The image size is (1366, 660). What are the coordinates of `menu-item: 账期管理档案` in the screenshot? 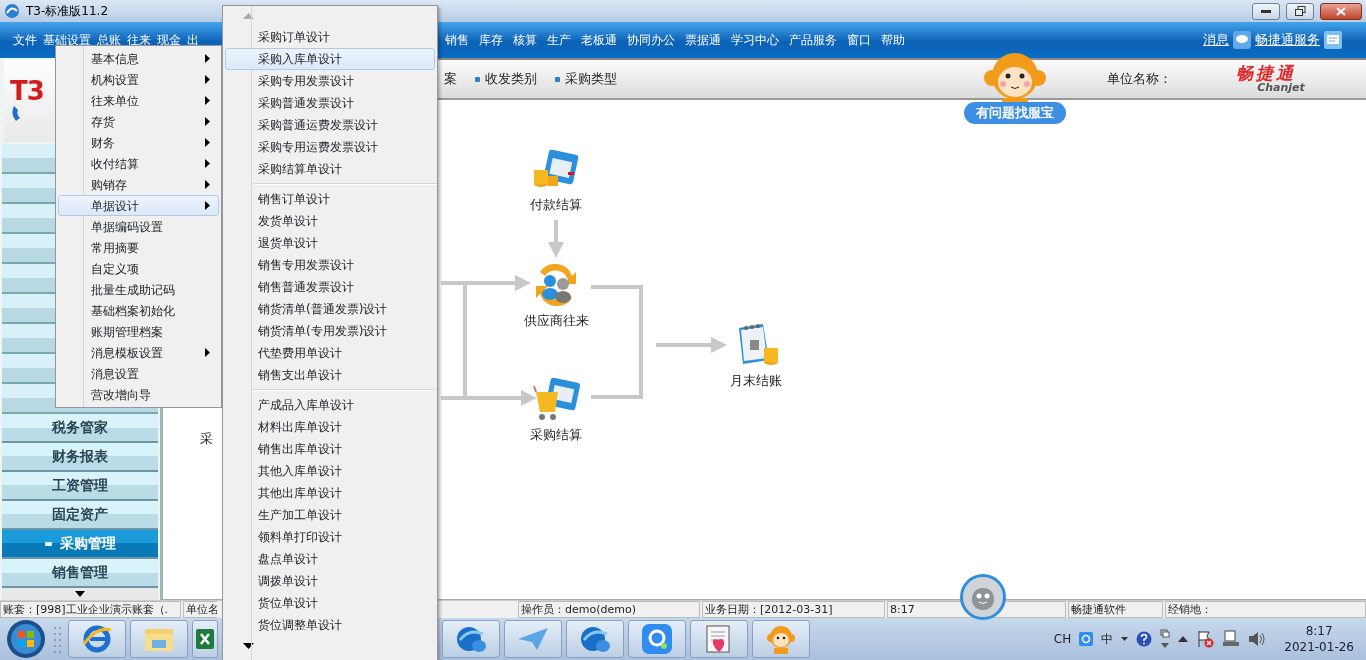 It's located at (138, 331).